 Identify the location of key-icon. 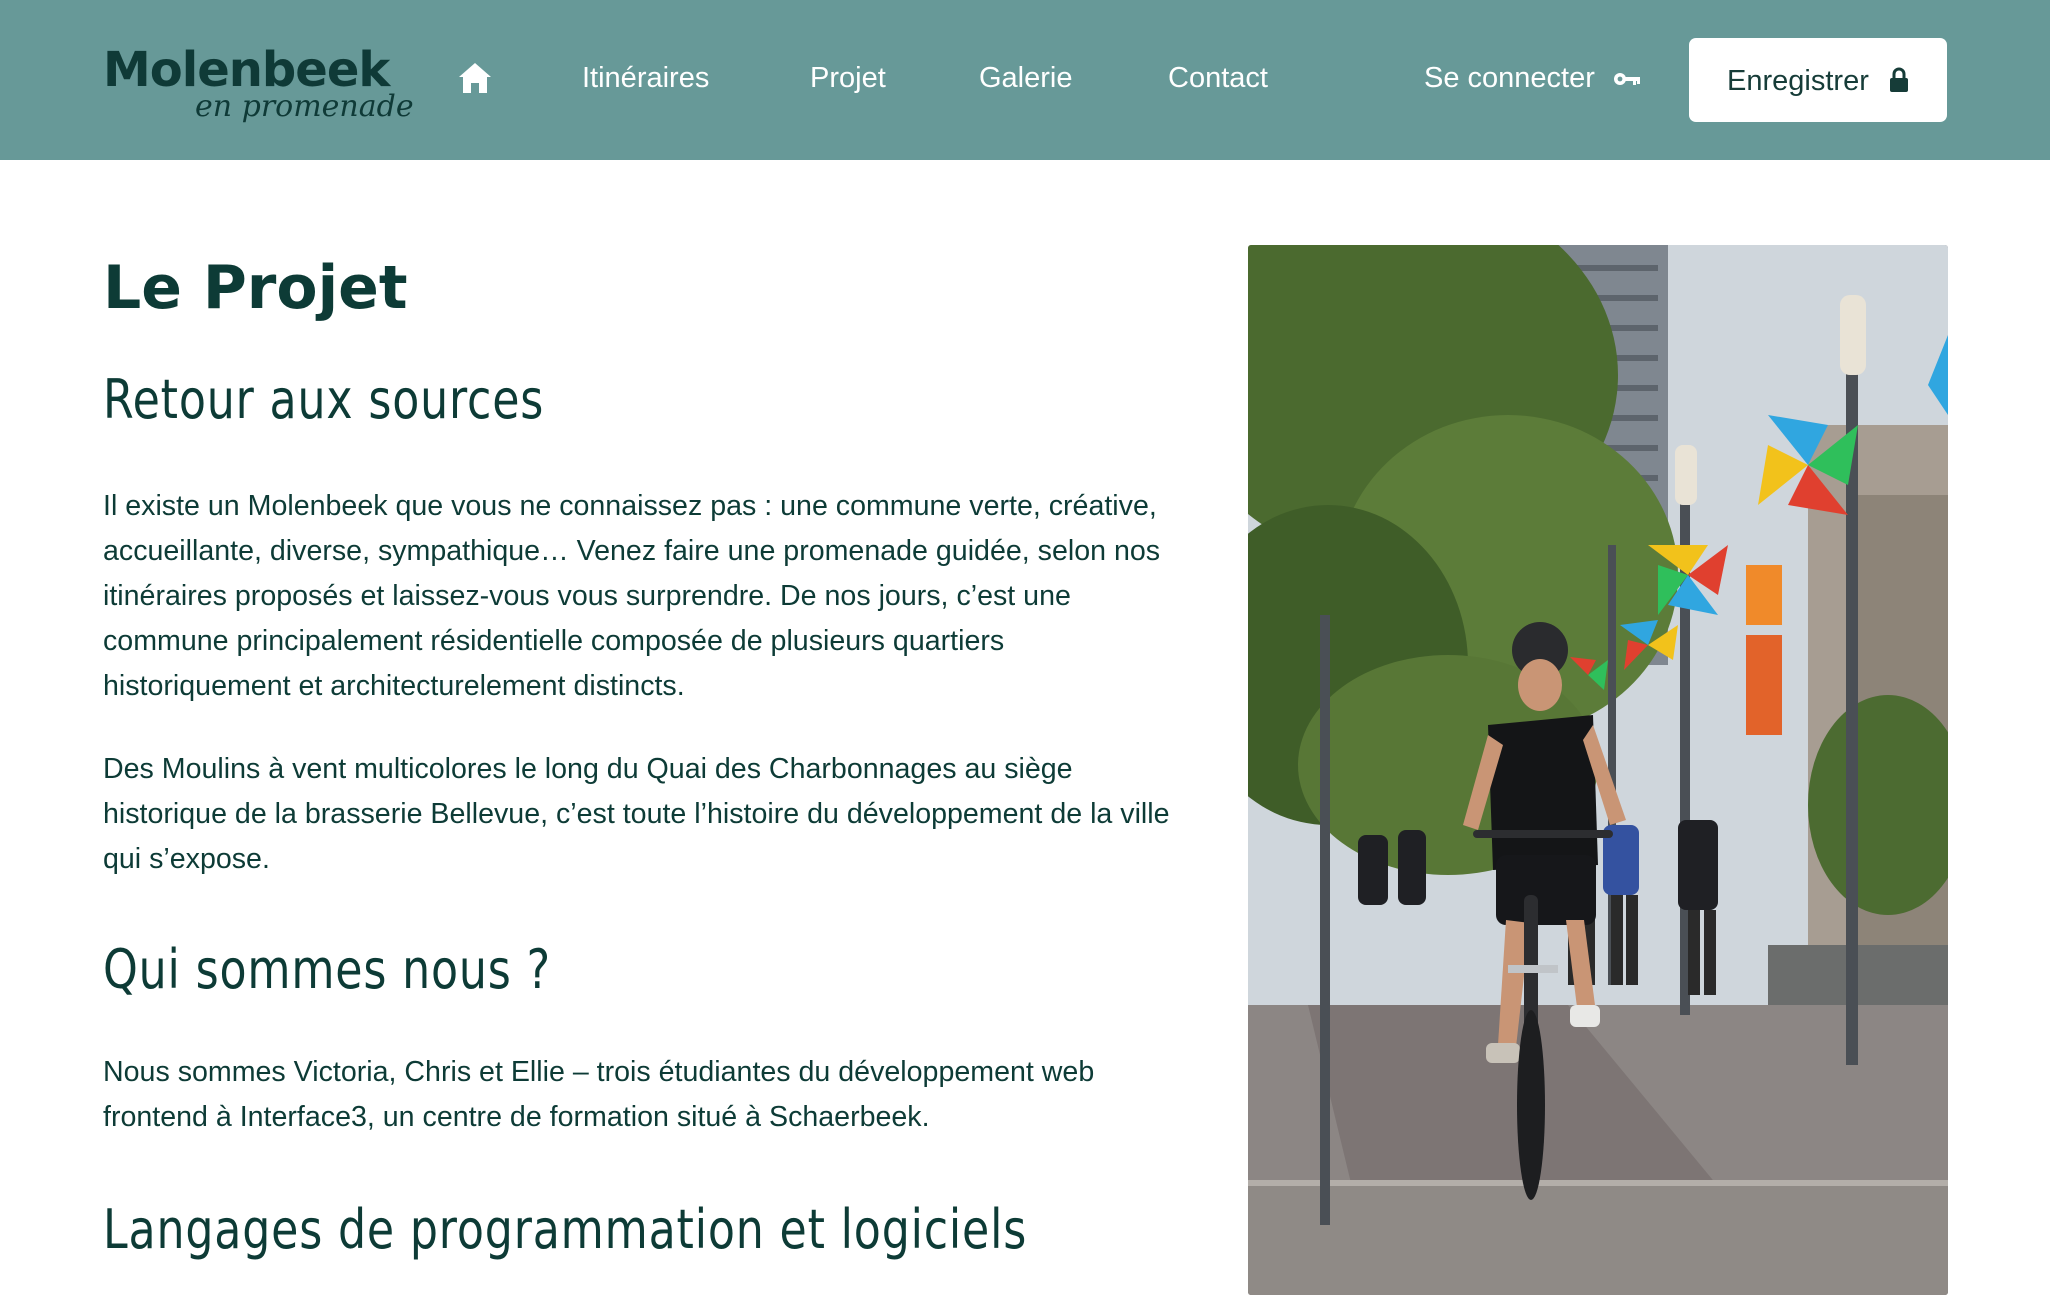
(1626, 79).